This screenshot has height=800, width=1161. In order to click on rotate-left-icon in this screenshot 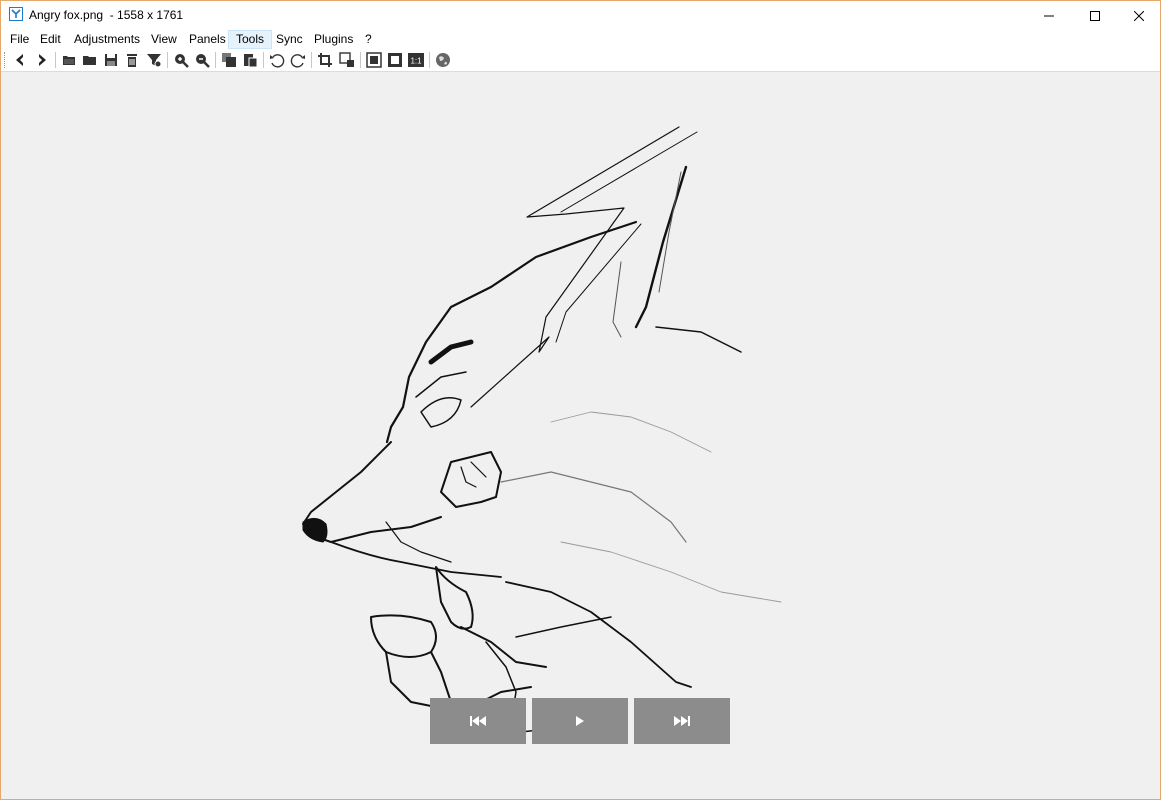, I will do `click(277, 61)`.